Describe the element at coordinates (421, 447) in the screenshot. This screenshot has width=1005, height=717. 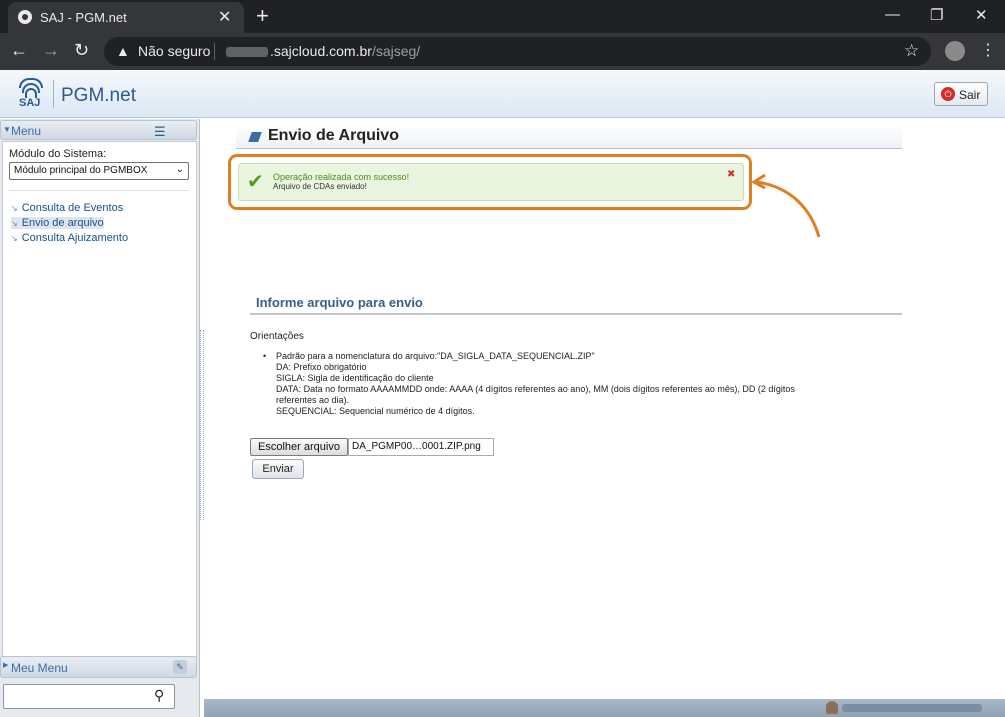
I see `chosen-file-name: DA_PGMP00…0001.ZIP.png` at that location.